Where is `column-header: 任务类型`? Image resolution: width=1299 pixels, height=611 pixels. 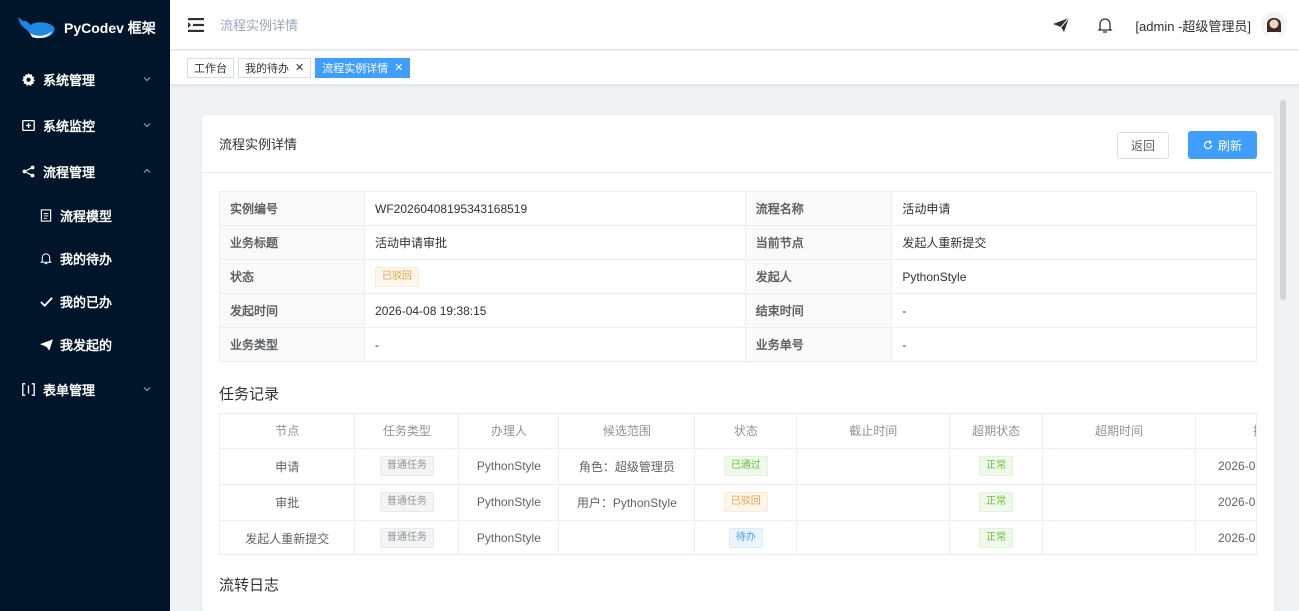 column-header: 任务类型 is located at coordinates (407, 431).